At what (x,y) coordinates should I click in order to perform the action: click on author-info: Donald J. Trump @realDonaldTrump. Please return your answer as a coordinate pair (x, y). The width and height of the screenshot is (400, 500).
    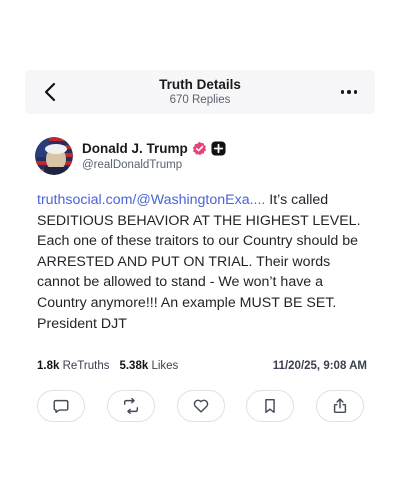
    Looking at the image, I should click on (154, 156).